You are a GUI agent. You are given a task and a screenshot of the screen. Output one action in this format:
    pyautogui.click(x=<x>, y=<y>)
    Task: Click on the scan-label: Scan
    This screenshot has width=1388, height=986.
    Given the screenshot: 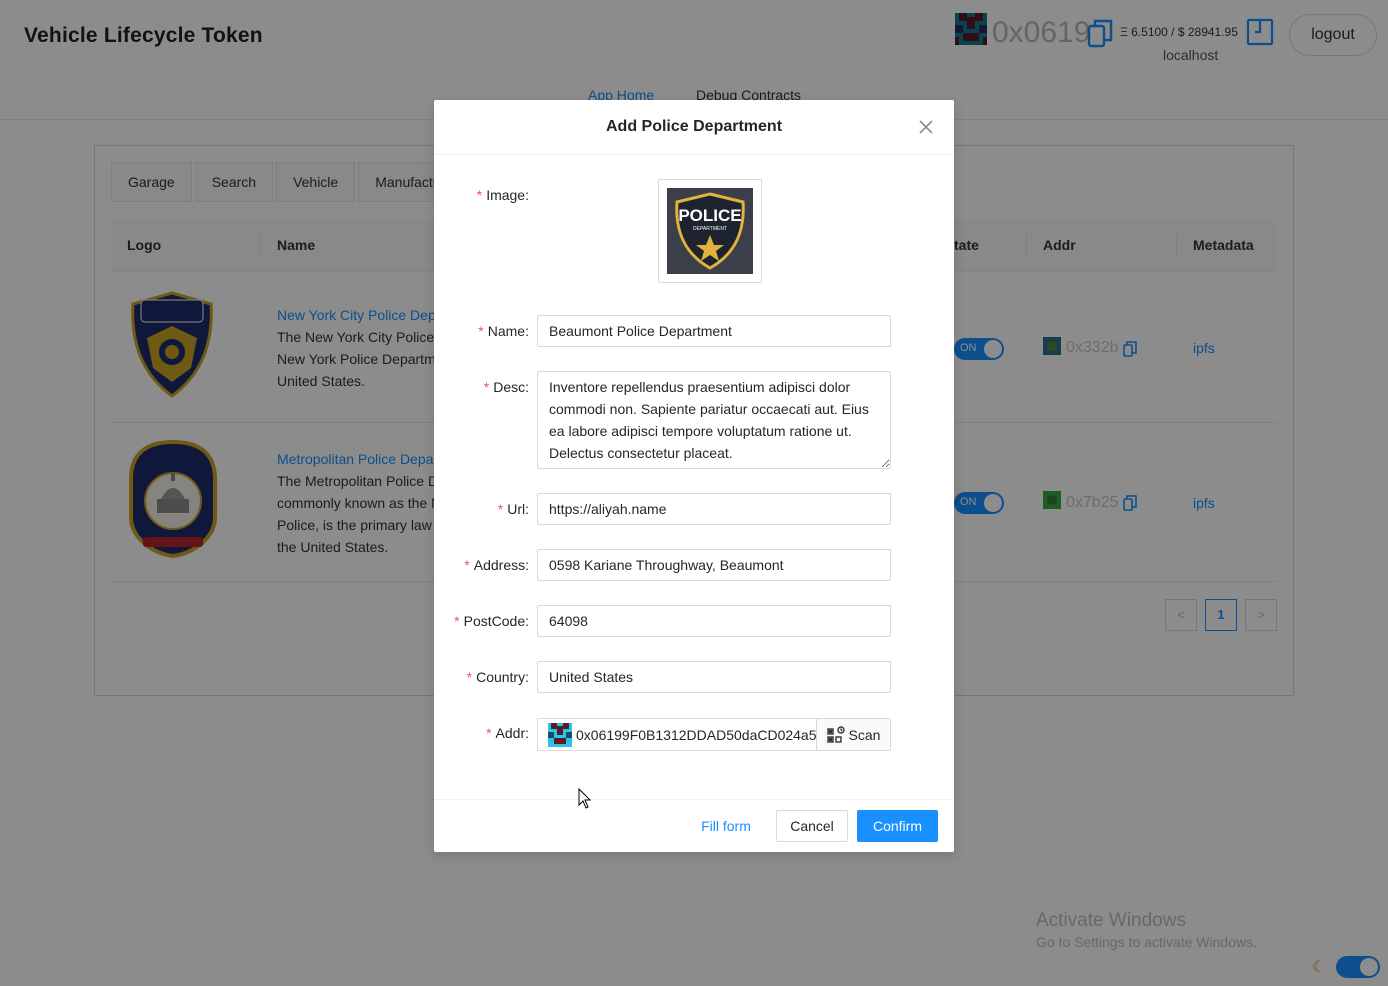 What is the action you would take?
    pyautogui.click(x=864, y=734)
    